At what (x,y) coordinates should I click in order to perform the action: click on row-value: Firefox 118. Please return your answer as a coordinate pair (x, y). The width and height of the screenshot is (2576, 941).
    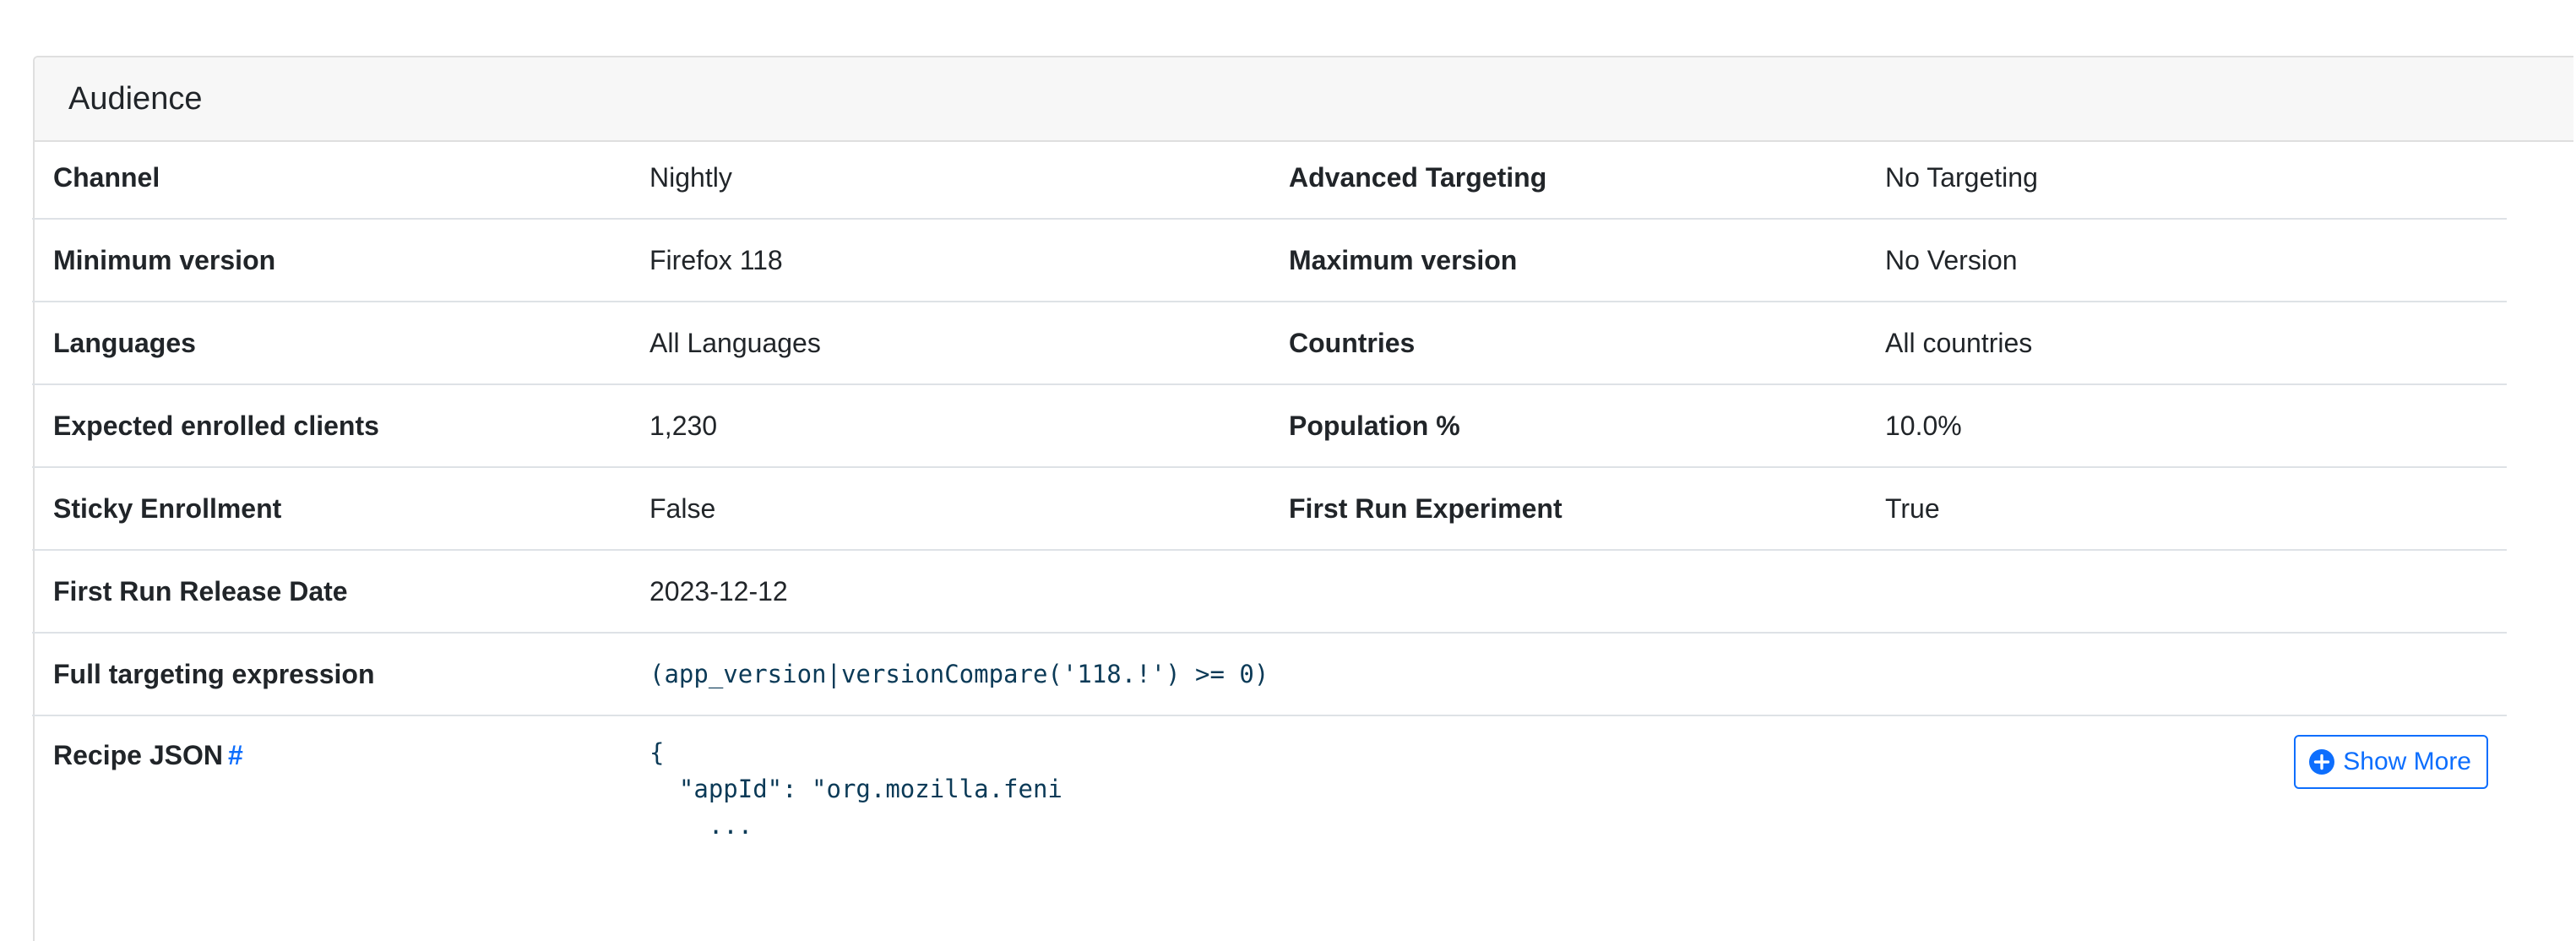
    Looking at the image, I should click on (716, 259).